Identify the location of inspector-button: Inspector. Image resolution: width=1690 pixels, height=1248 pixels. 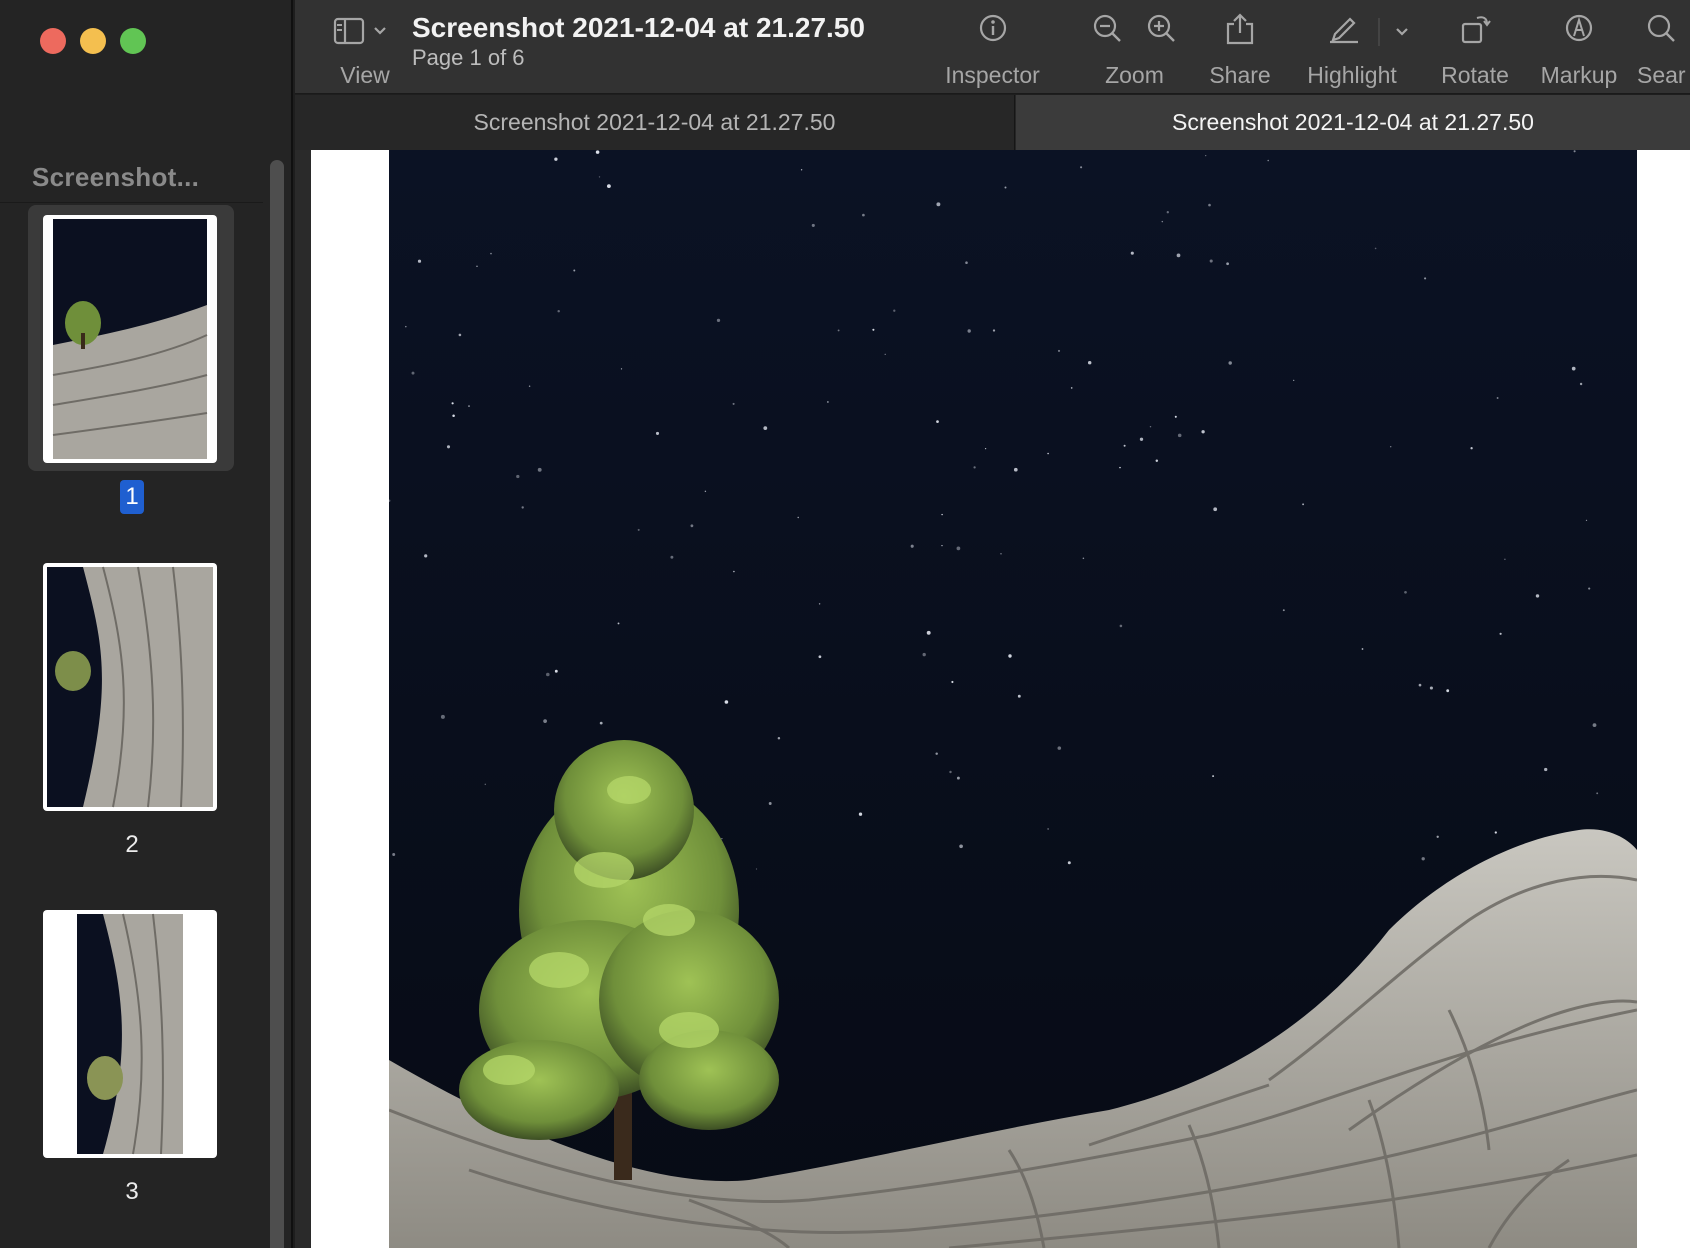
(992, 47).